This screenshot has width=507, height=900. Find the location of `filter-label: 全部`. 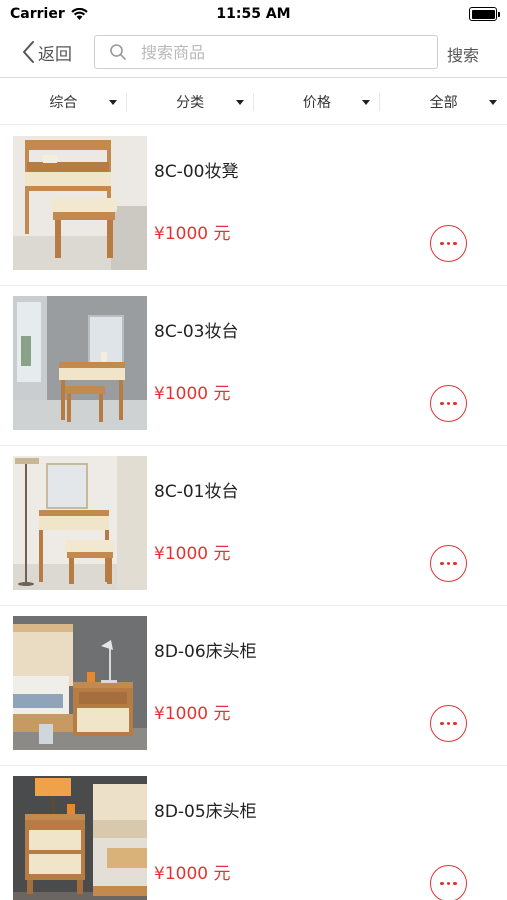

filter-label: 全部 is located at coordinates (443, 102).